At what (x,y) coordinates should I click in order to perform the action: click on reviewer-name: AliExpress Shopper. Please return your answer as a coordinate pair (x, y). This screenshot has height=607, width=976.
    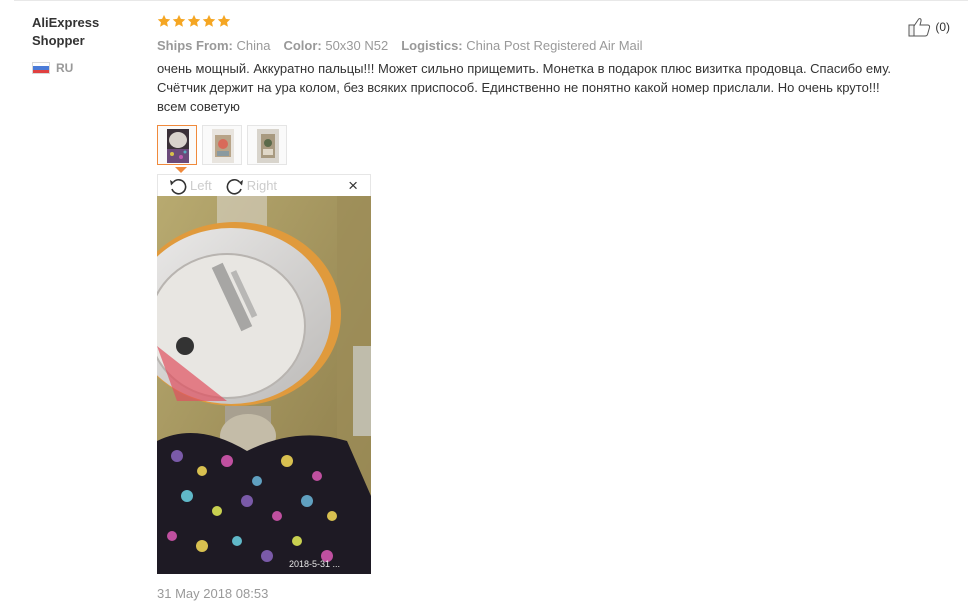
    Looking at the image, I should click on (66, 31).